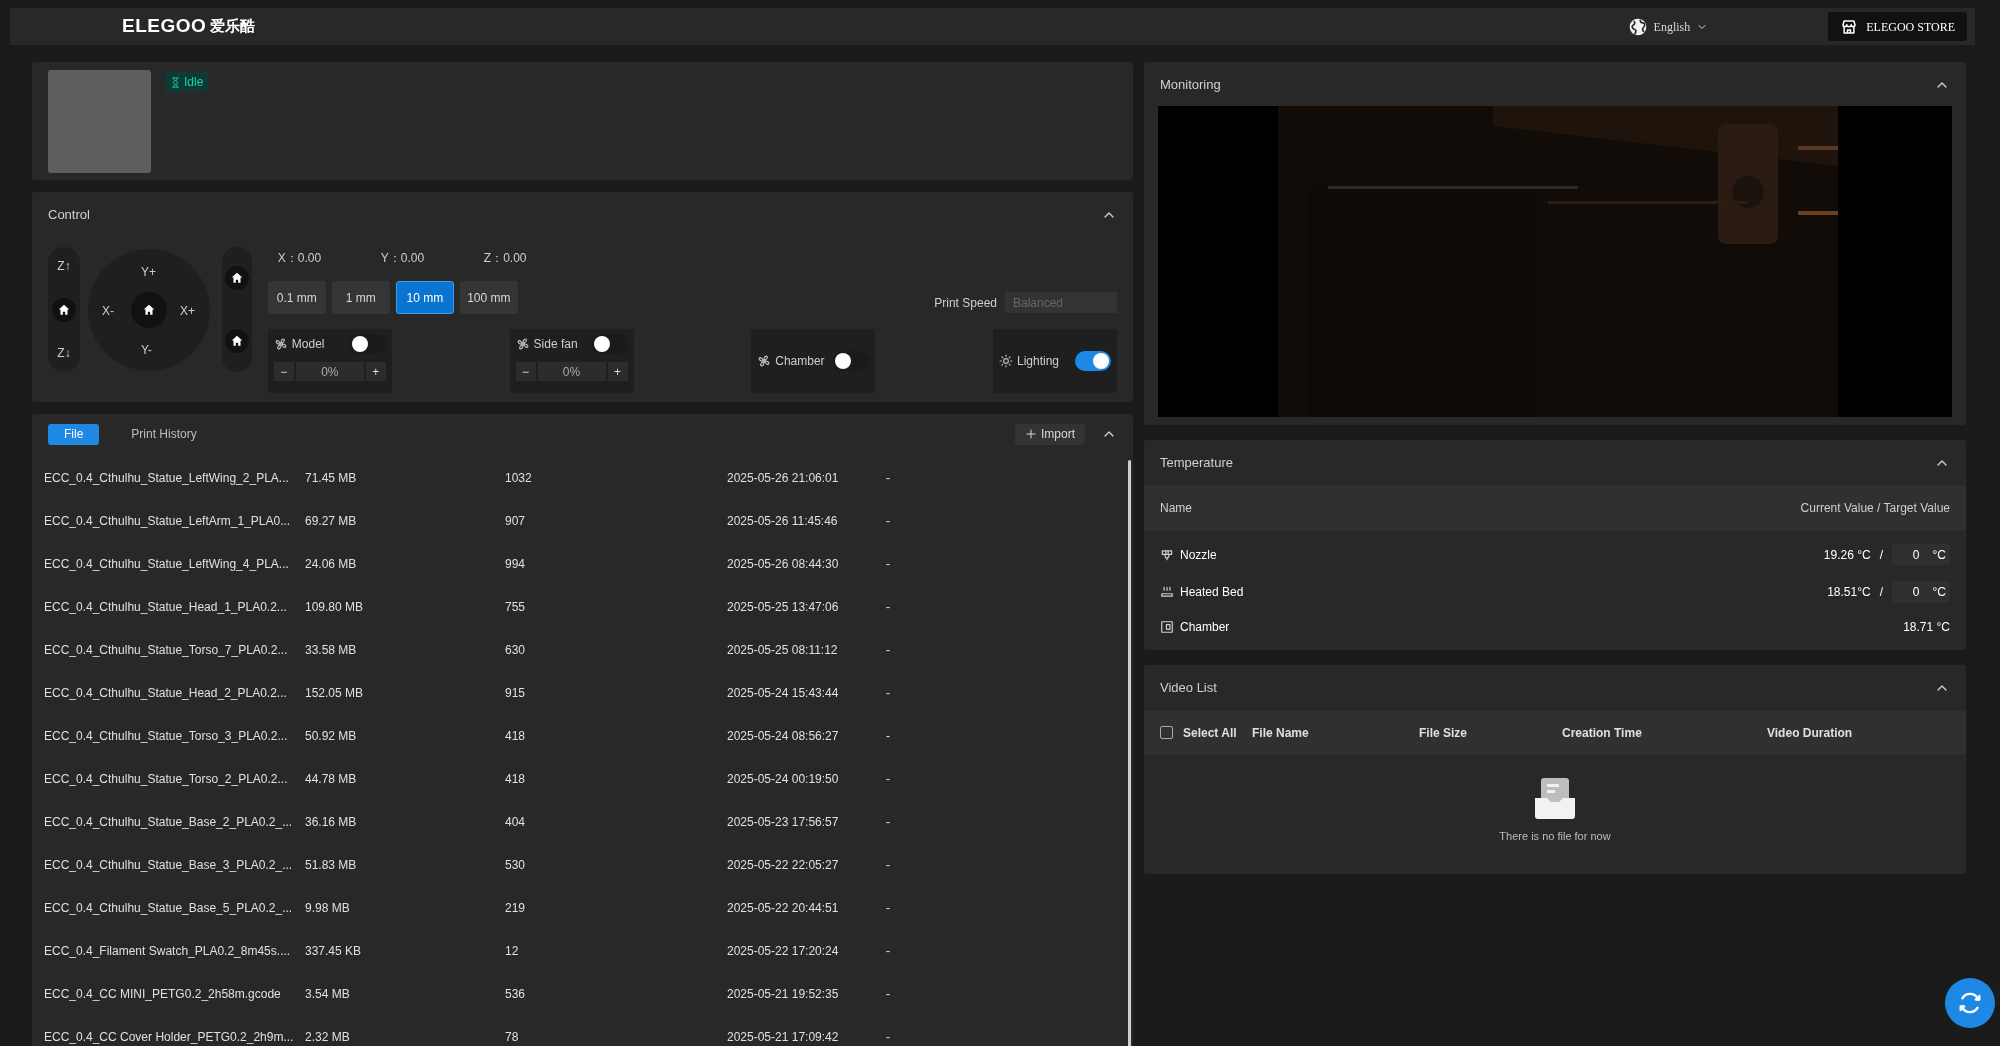  What do you see at coordinates (1188, 688) in the screenshot?
I see `panel-title: Video List` at bounding box center [1188, 688].